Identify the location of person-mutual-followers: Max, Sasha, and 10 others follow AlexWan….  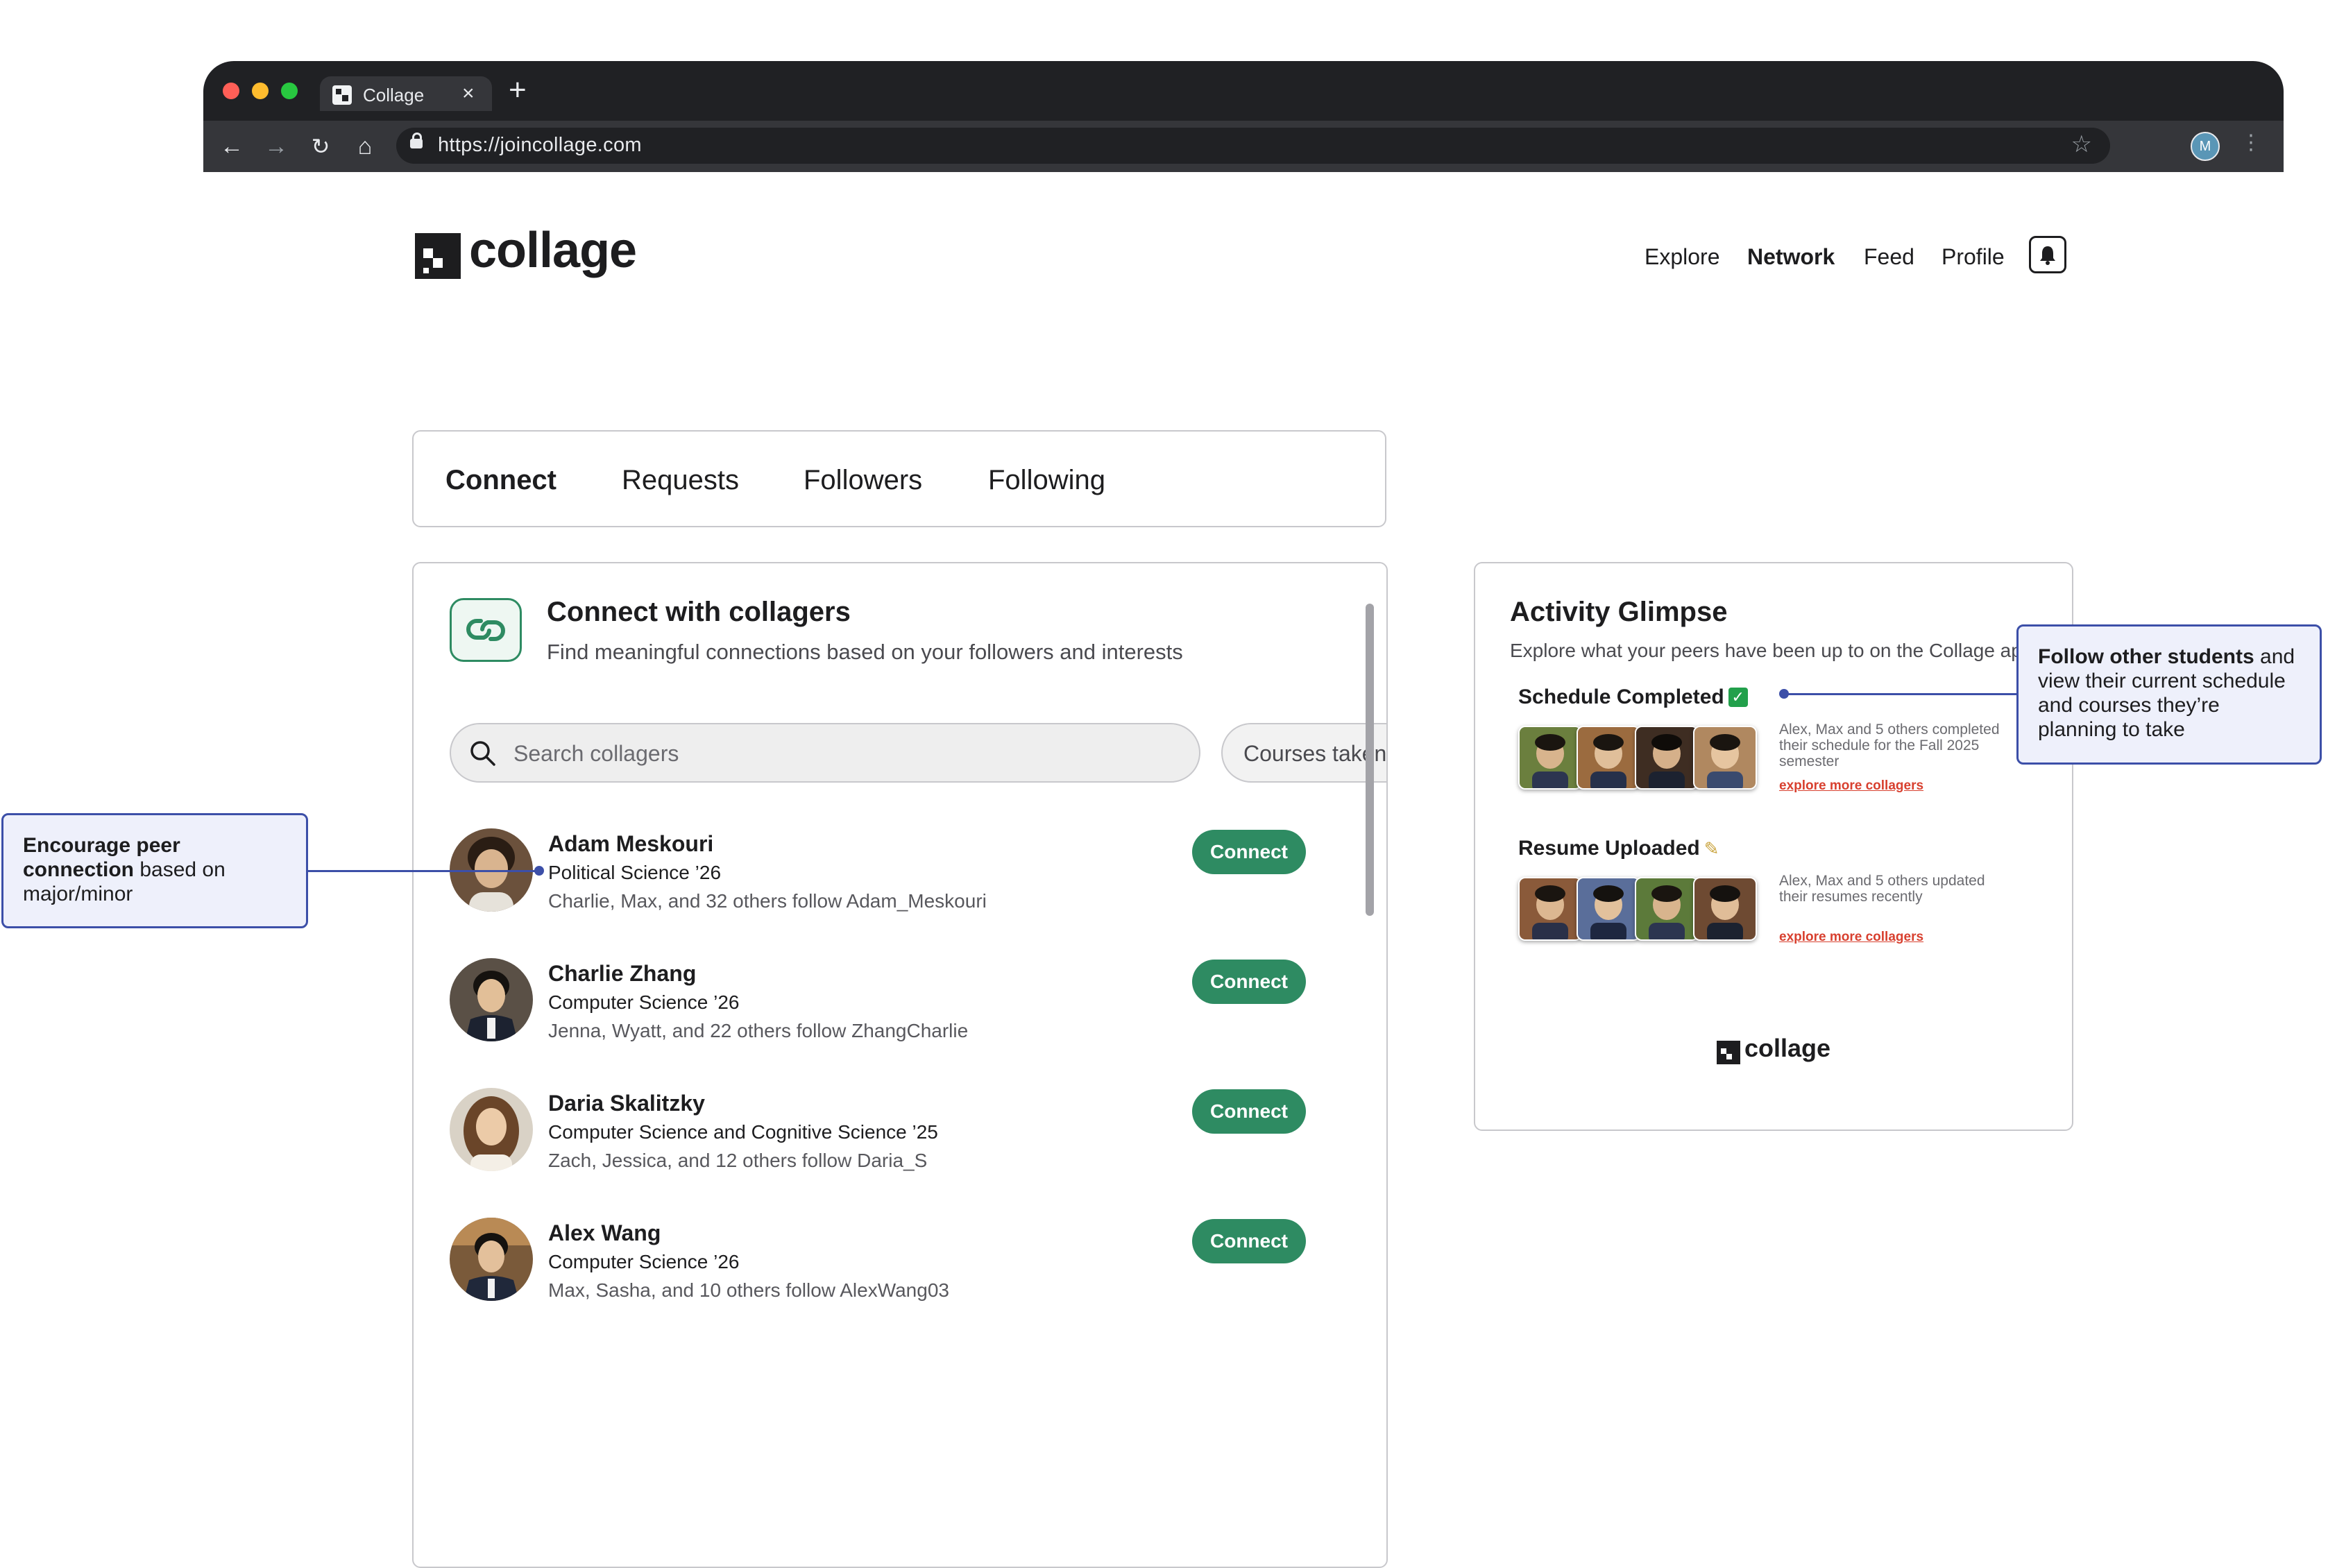
(748, 1290).